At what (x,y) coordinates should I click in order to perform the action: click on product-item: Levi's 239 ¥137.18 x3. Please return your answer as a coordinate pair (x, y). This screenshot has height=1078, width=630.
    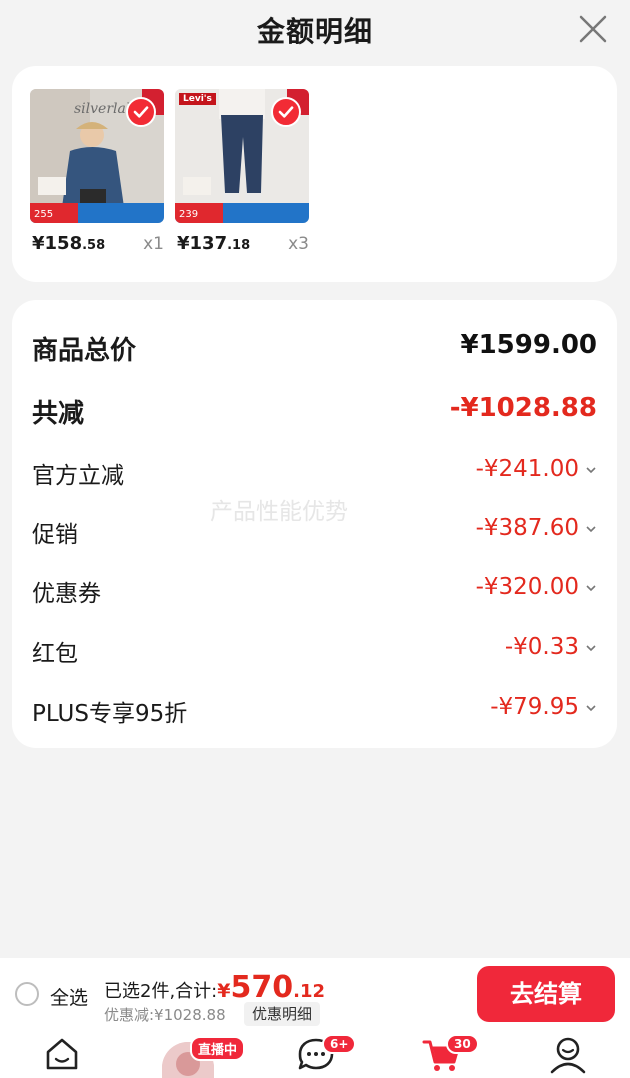
    Looking at the image, I should click on (242, 175).